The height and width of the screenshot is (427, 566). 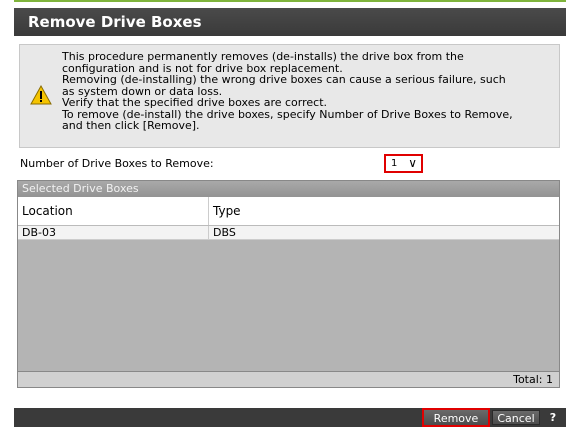 What do you see at coordinates (412, 163) in the screenshot?
I see `chevron-down-icon: ∨` at bounding box center [412, 163].